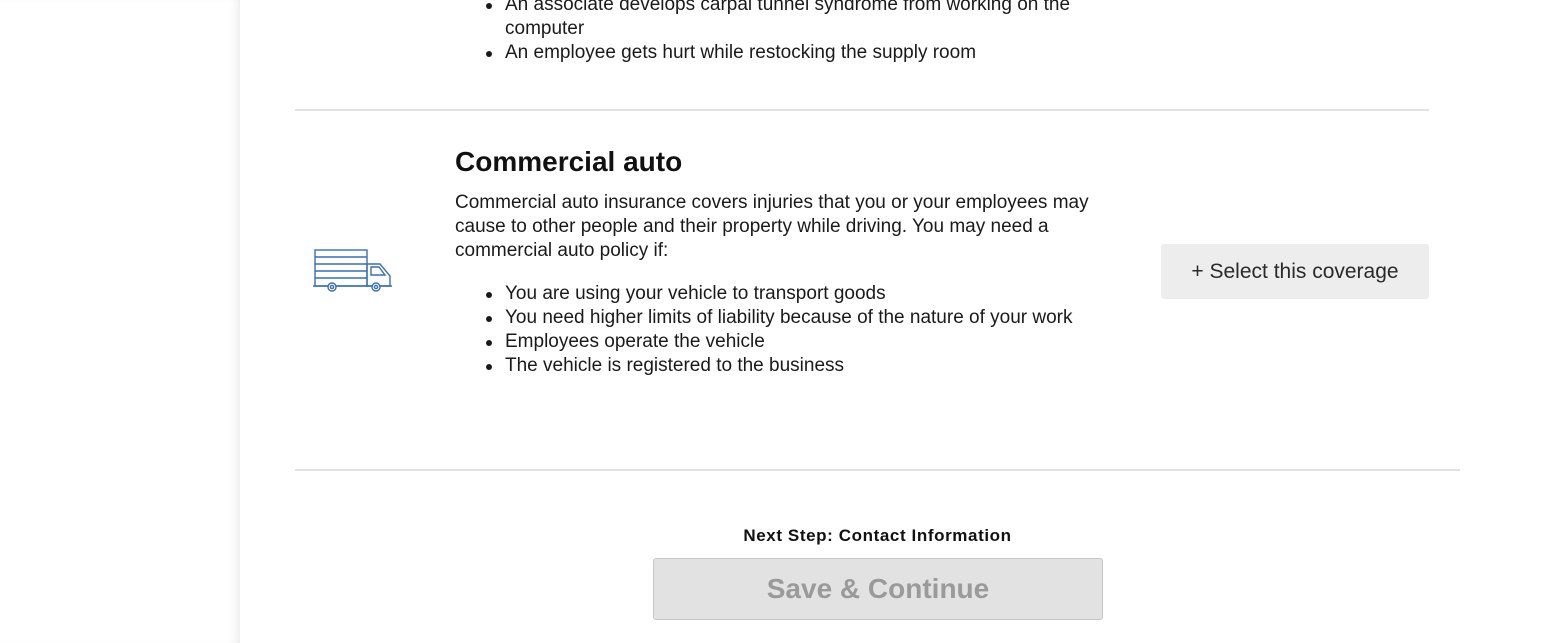  What do you see at coordinates (877, 535) in the screenshot?
I see `next-step-label: Next Step: Contact Information` at bounding box center [877, 535].